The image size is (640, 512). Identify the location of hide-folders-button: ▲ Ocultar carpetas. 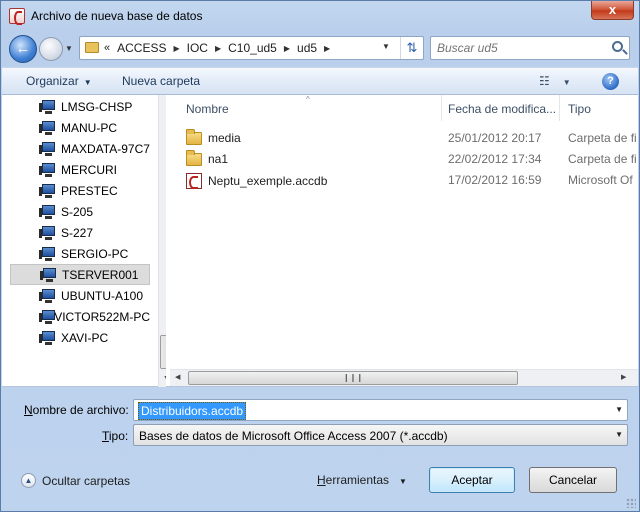
(75, 480).